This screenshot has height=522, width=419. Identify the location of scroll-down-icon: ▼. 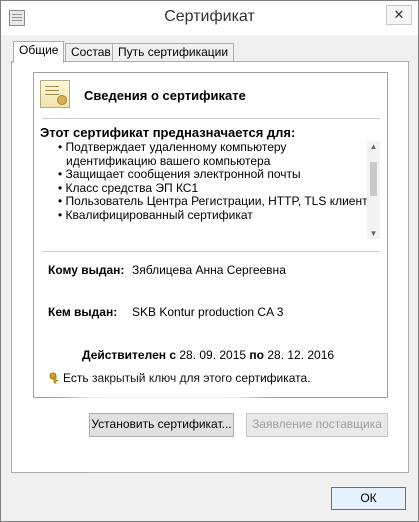
(373, 233).